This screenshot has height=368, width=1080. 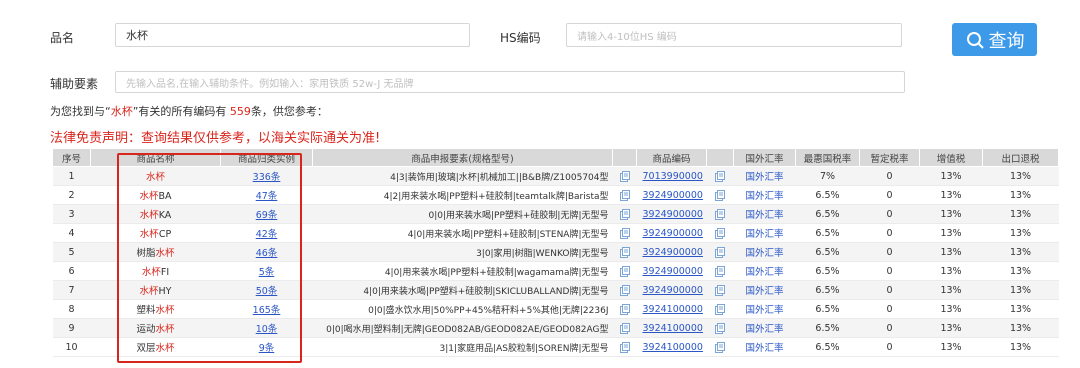 I want to click on cases-link: 69条, so click(x=267, y=215).